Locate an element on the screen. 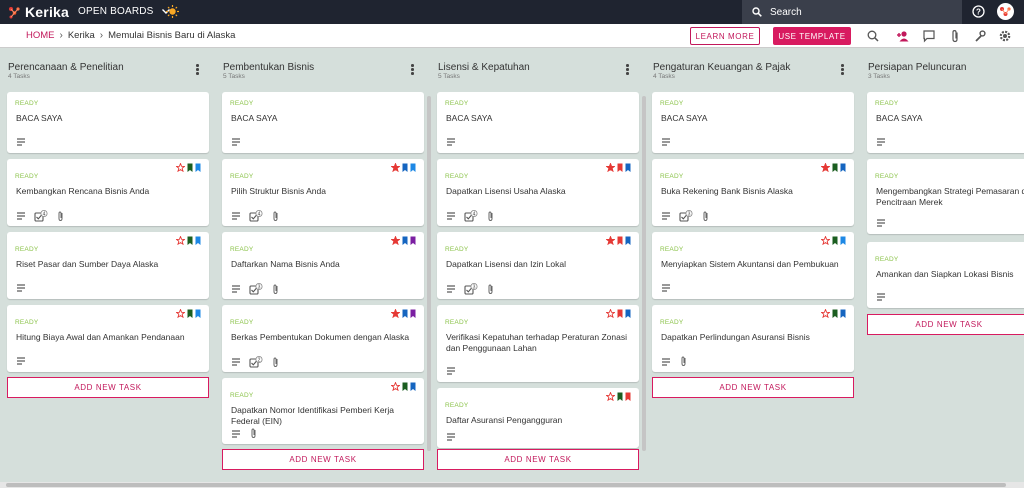 The width and height of the screenshot is (1024, 488). task-card: READY Daftarkan Nama Bisnis Anda 3 is located at coordinates (323, 265).